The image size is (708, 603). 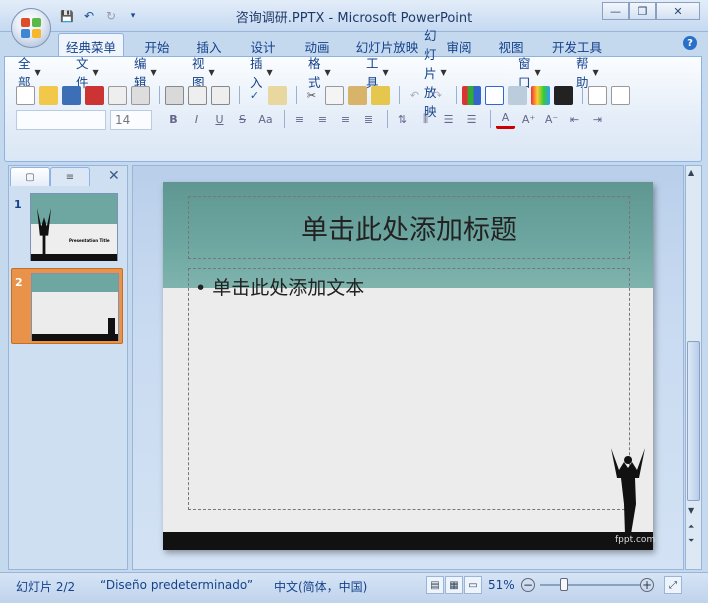 What do you see at coordinates (320, 586) in the screenshot?
I see `language-indicator: 中文(简体，中国)` at bounding box center [320, 586].